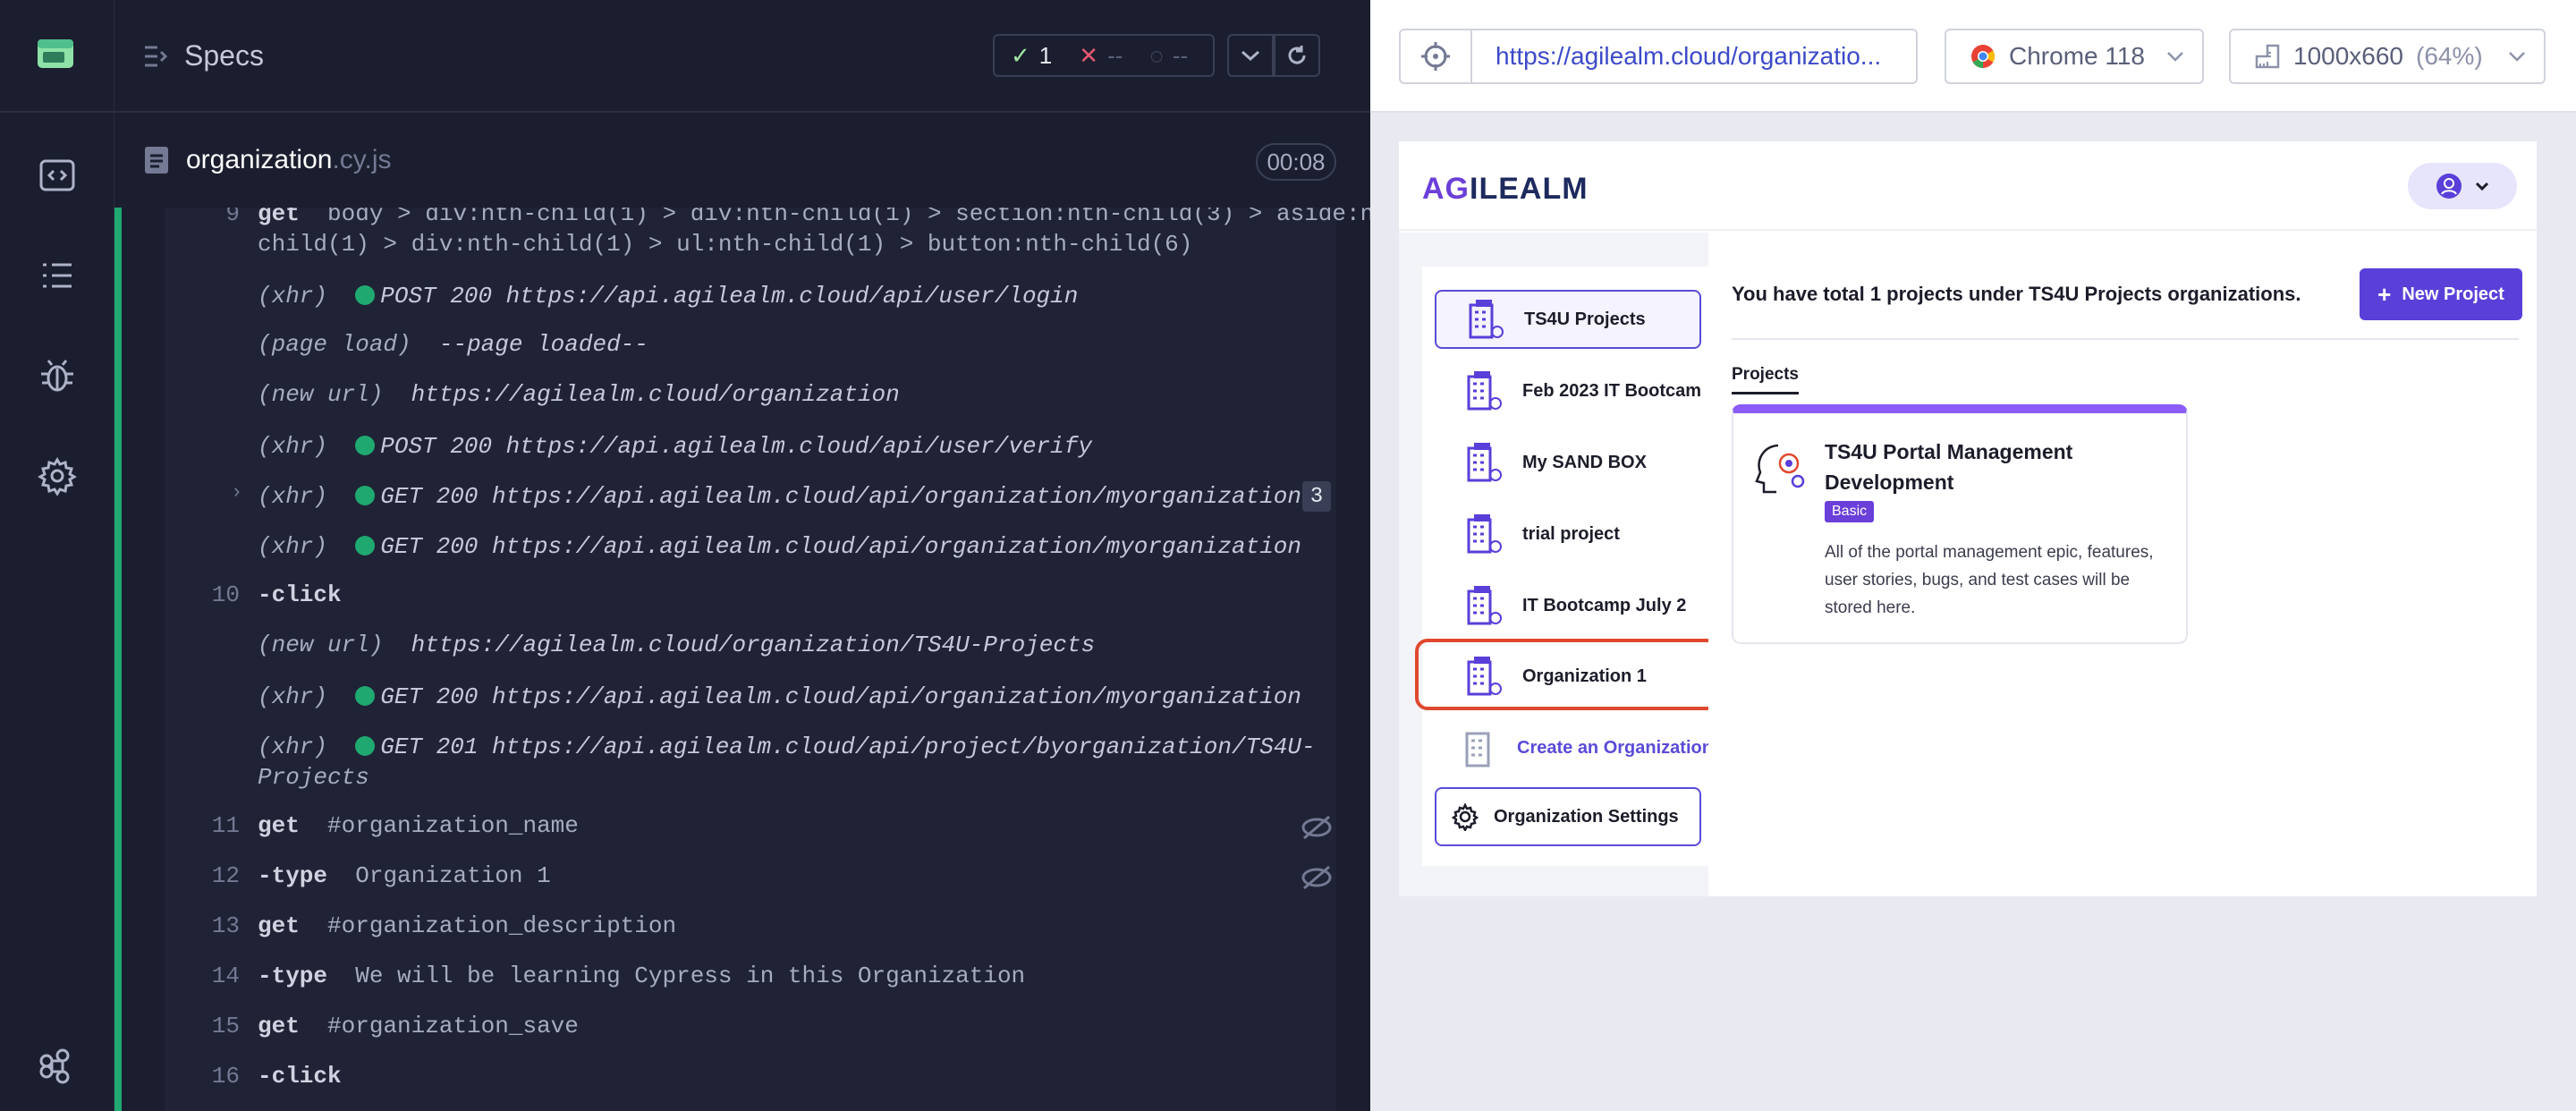 This screenshot has width=2576, height=1111. What do you see at coordinates (2449, 186) in the screenshot?
I see `user-avatar-icon` at bounding box center [2449, 186].